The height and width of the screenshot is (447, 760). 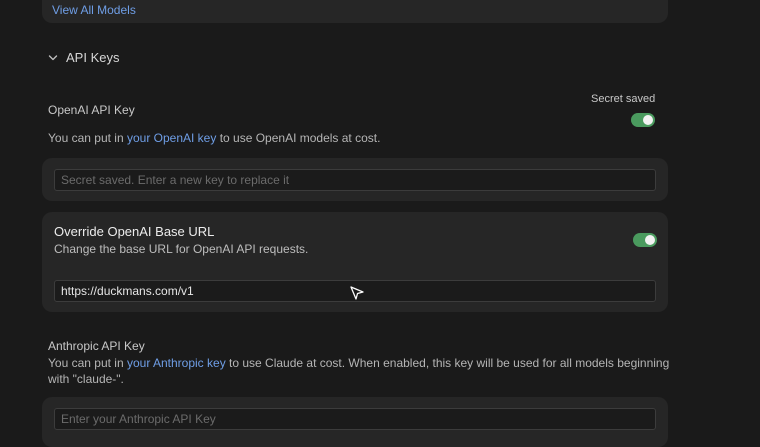 I want to click on openai-api-key-label: OpenAI API Key, so click(x=91, y=110).